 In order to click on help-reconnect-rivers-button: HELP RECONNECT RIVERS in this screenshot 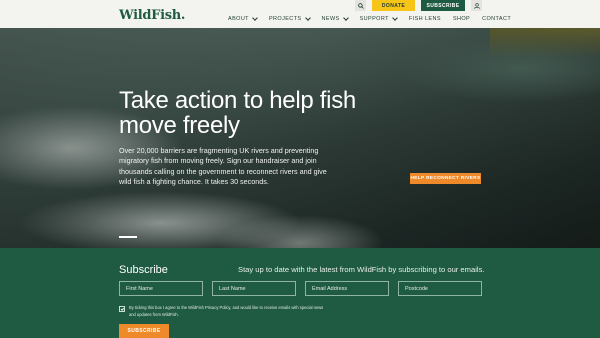, I will do `click(445, 178)`.